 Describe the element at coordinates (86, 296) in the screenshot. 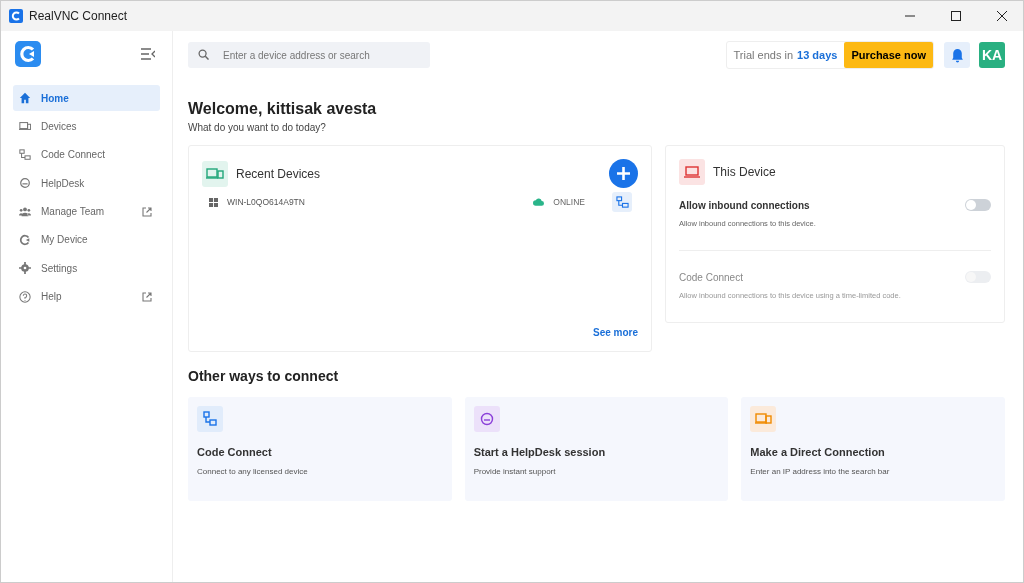

I see `sidebar-item: Help` at that location.